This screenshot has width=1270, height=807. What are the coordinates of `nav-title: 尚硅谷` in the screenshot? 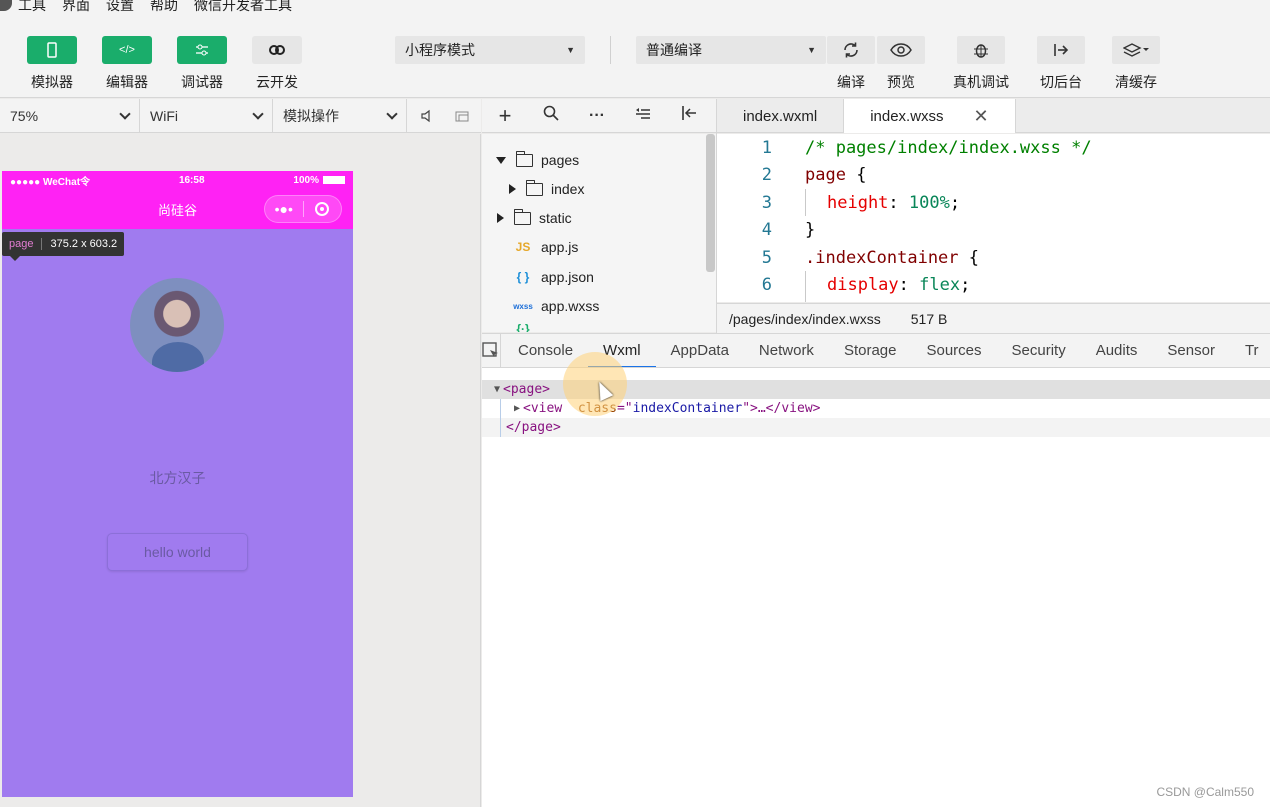 It's located at (177, 210).